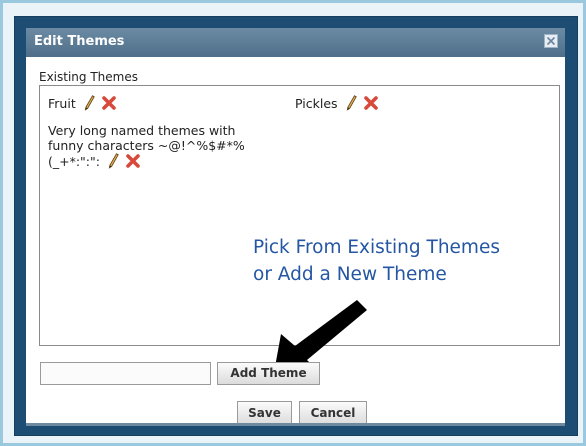 The image size is (586, 446). What do you see at coordinates (82, 104) in the screenshot?
I see `theme-item-fruit: Fruit` at bounding box center [82, 104].